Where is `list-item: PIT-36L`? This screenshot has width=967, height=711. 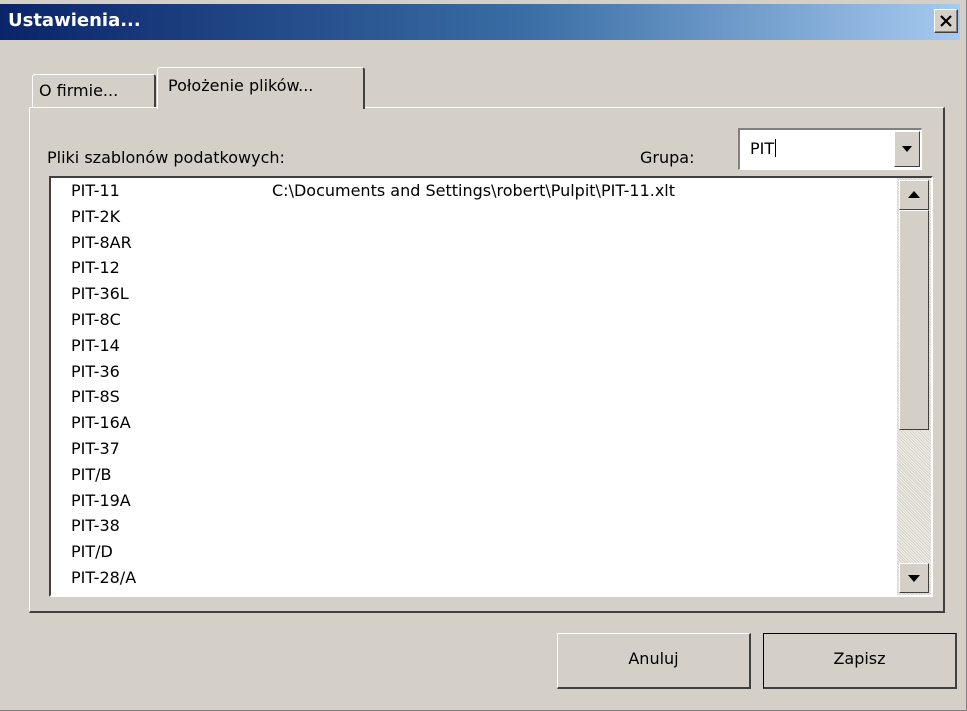 list-item: PIT-36L is located at coordinates (474, 294).